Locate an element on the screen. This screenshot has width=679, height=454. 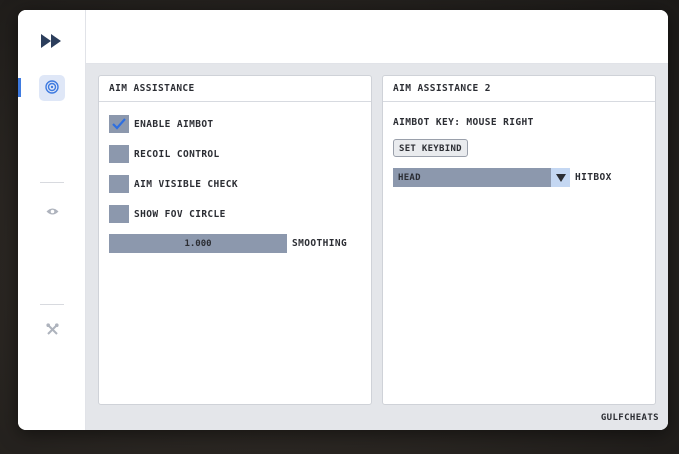
show-fov-circle-checkbox is located at coordinates (119, 214).